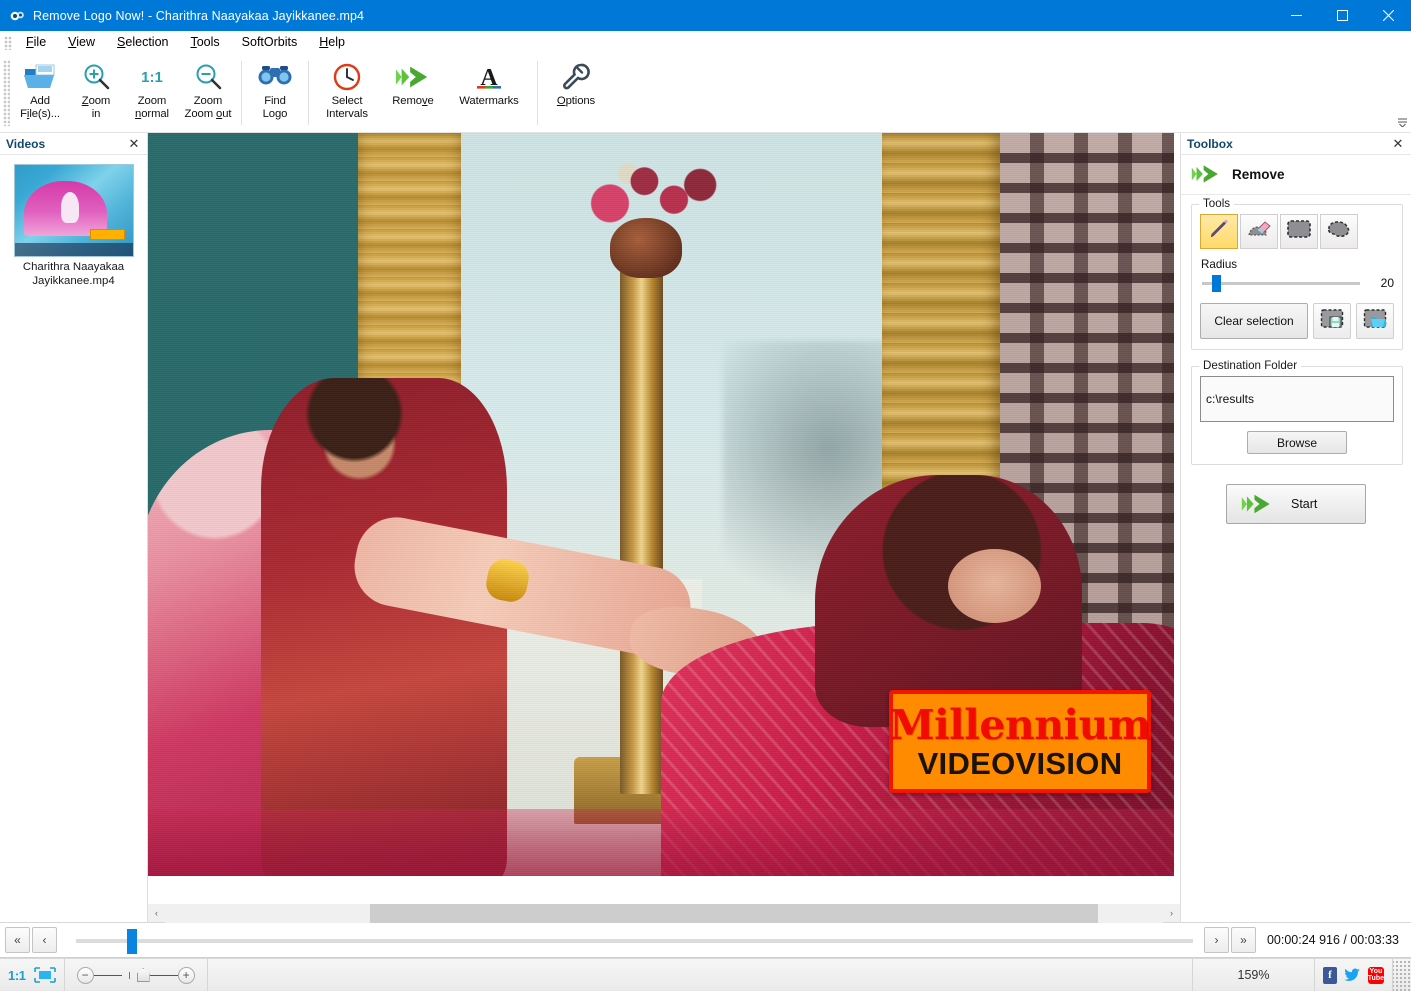  I want to click on scrollbar-track, so click(664, 913).